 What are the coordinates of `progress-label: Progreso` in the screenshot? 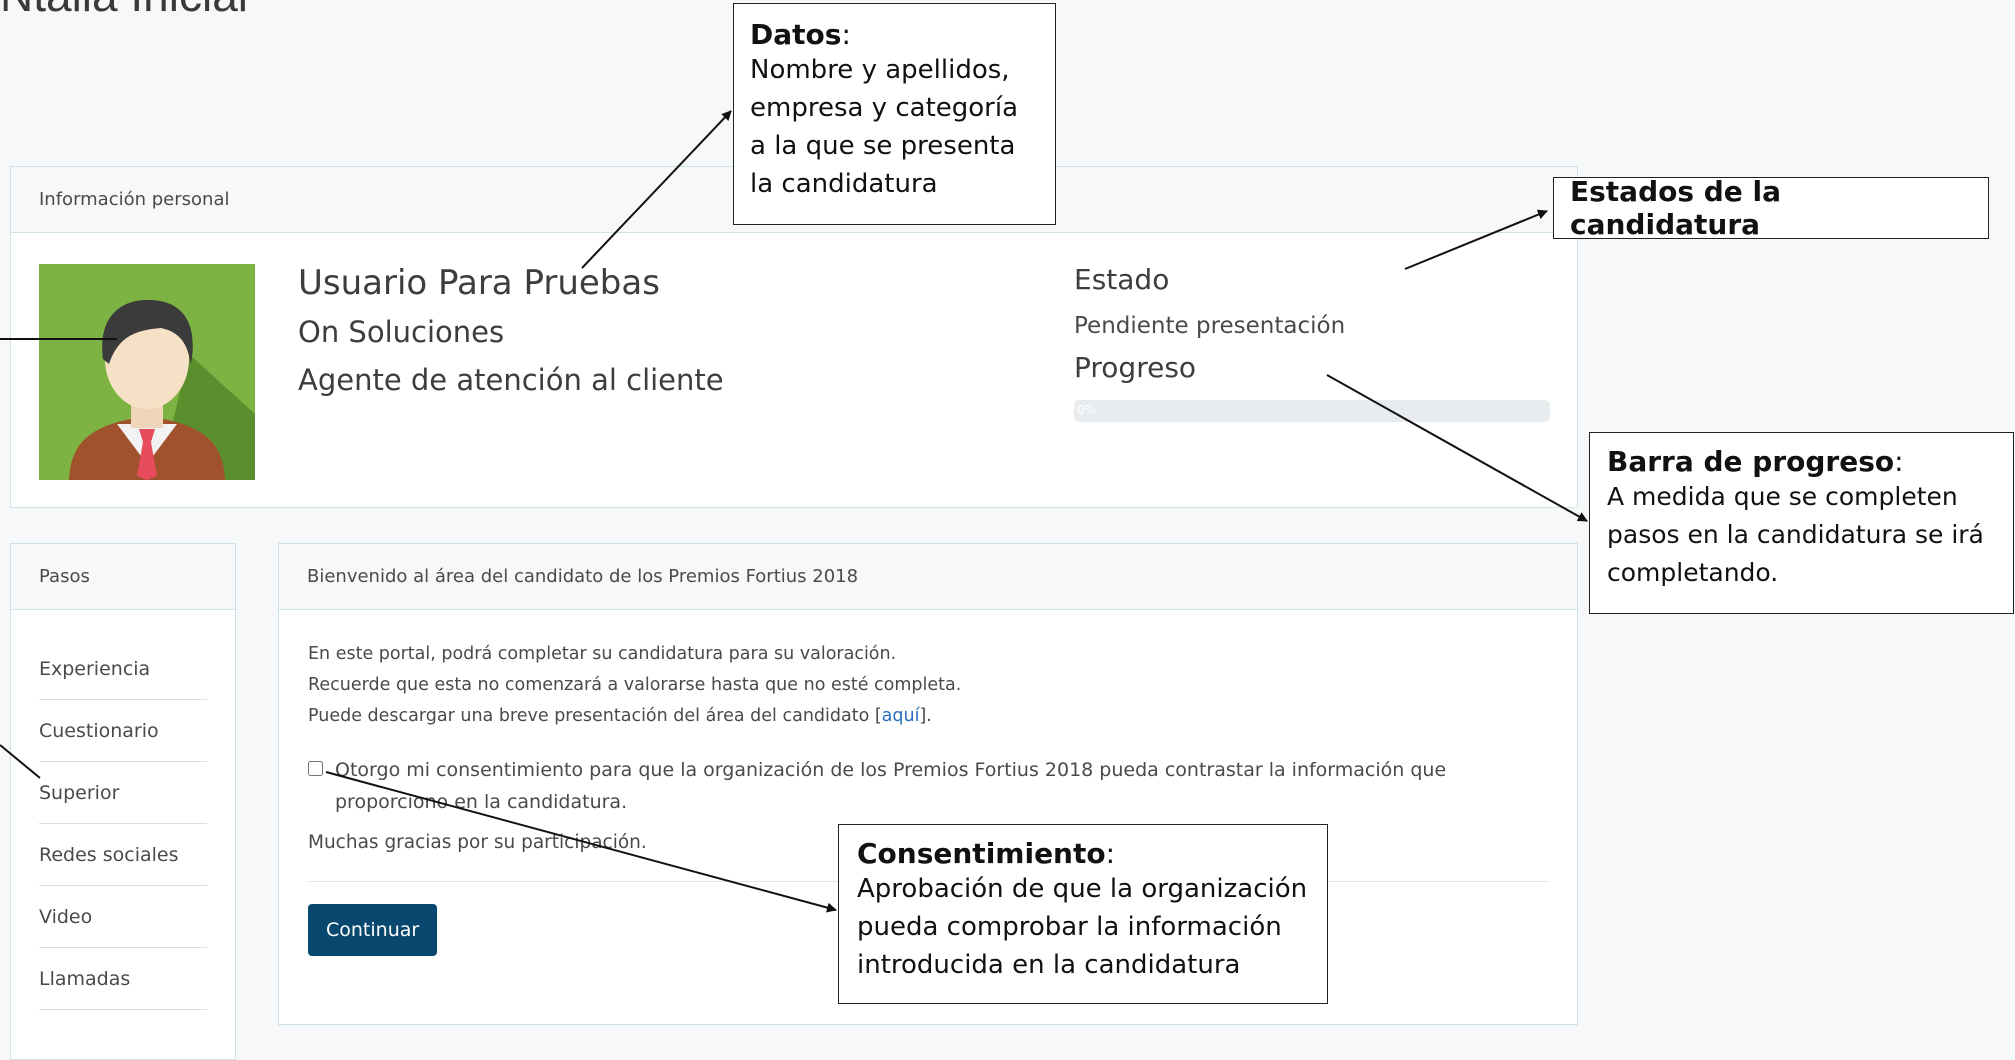 It's located at (1135, 367).